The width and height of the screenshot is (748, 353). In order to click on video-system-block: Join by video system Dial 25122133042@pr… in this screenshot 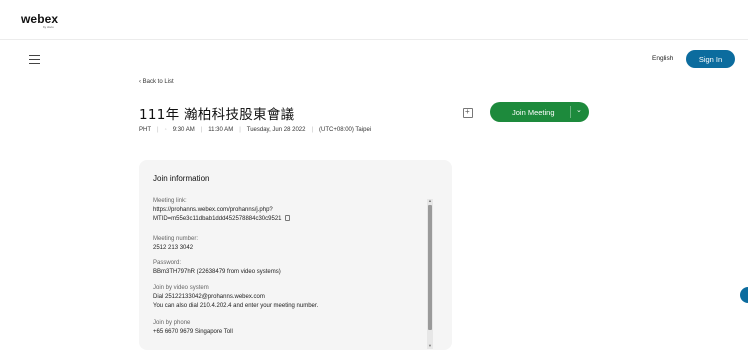, I will do `click(235, 297)`.